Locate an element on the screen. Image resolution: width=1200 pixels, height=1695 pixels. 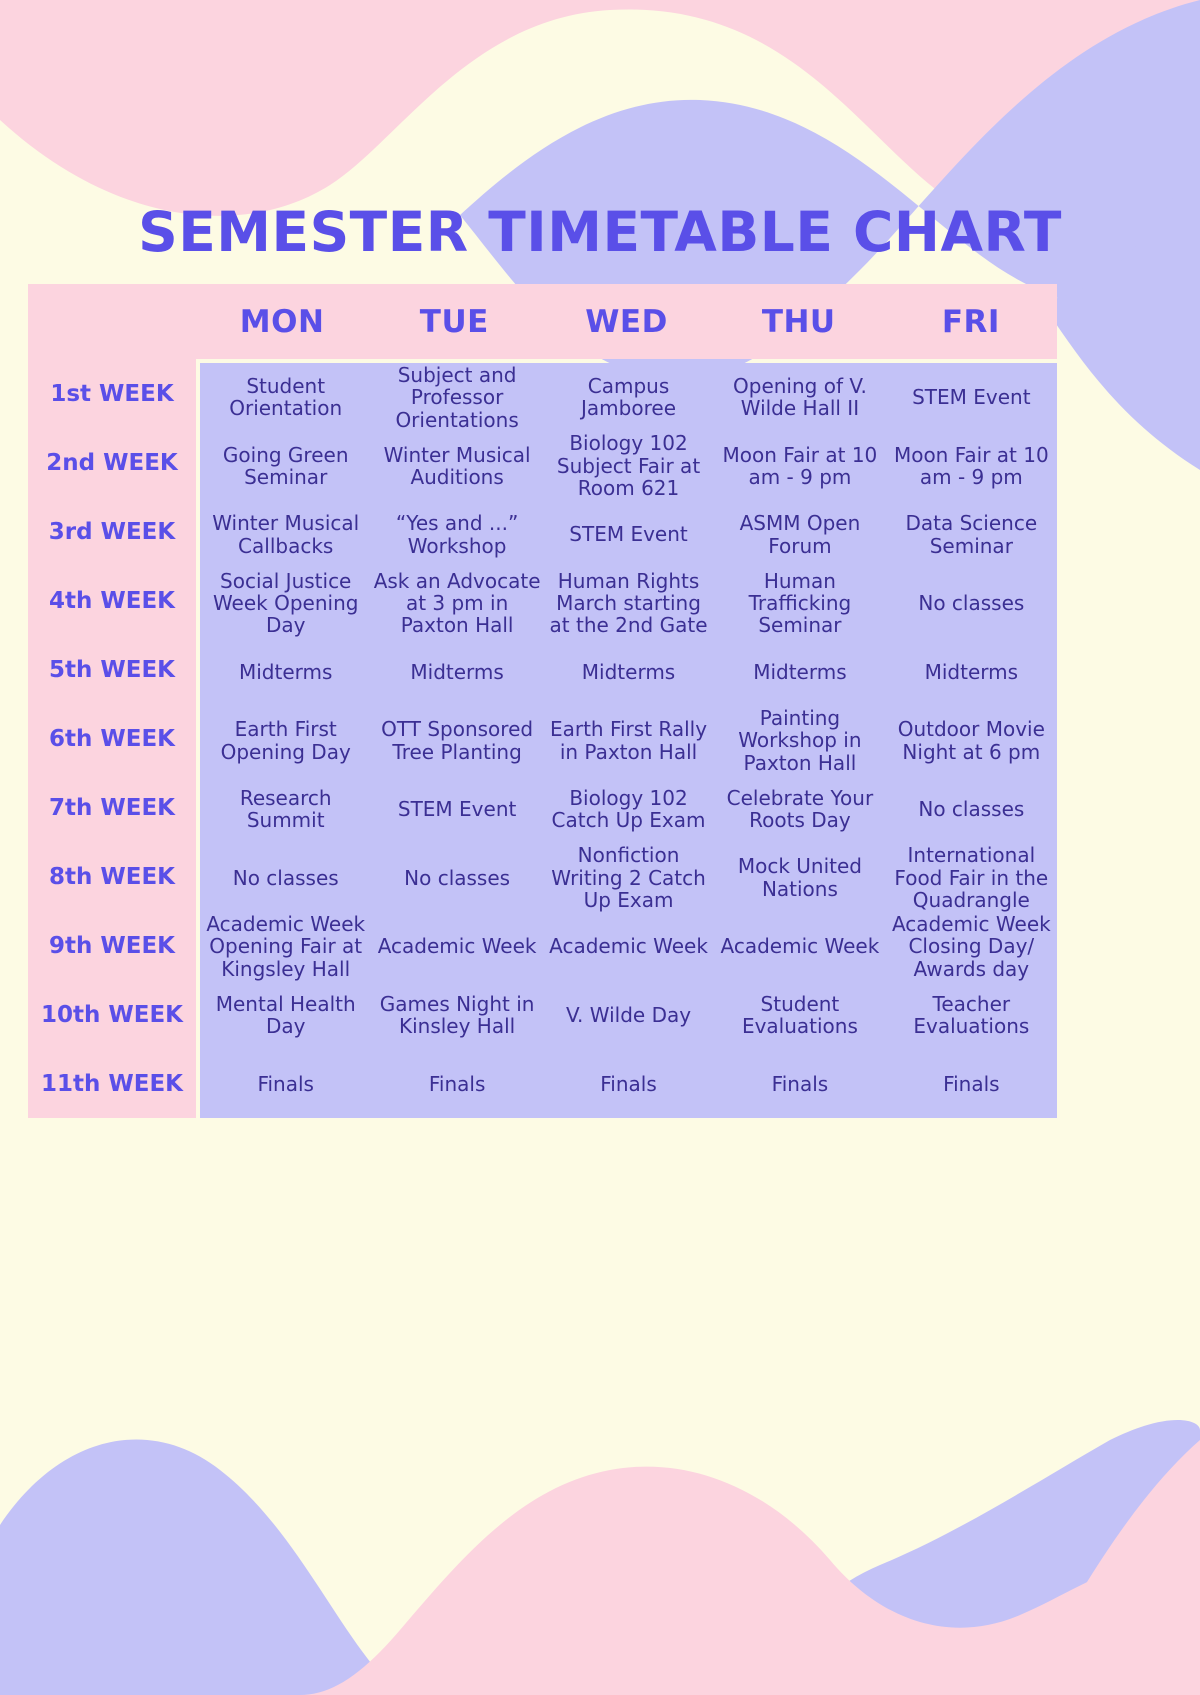
cell-w1-mon: Student Orientation is located at coordinates (286, 397).